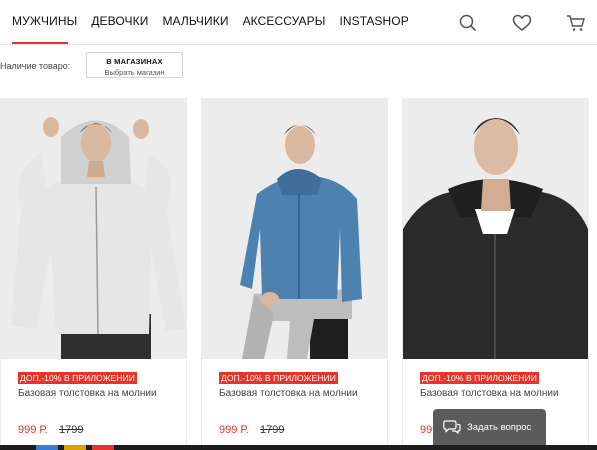 Image resolution: width=597 pixels, height=450 pixels. What do you see at coordinates (499, 427) in the screenshot?
I see `ask-question-label: Задать вопрос` at bounding box center [499, 427].